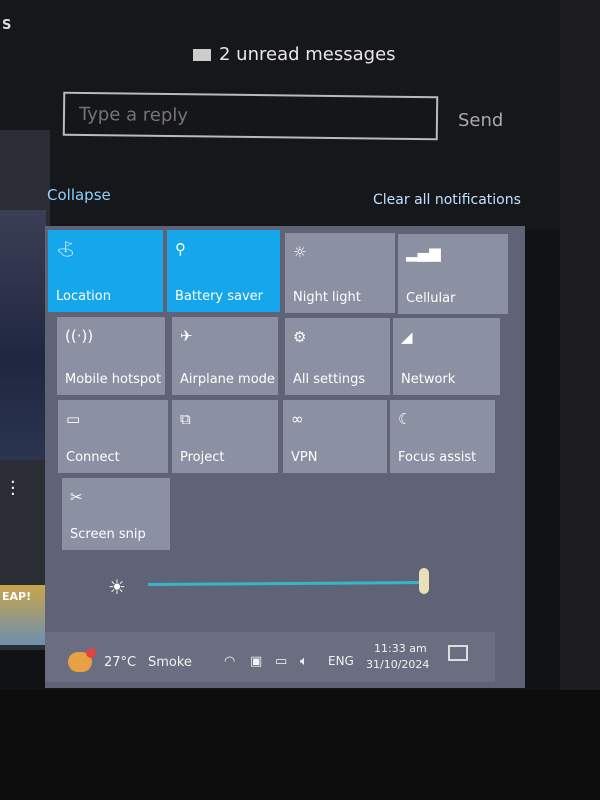  Describe the element at coordinates (337, 356) in the screenshot. I see `tile-all-settings: ⚙︎ All settings` at that location.